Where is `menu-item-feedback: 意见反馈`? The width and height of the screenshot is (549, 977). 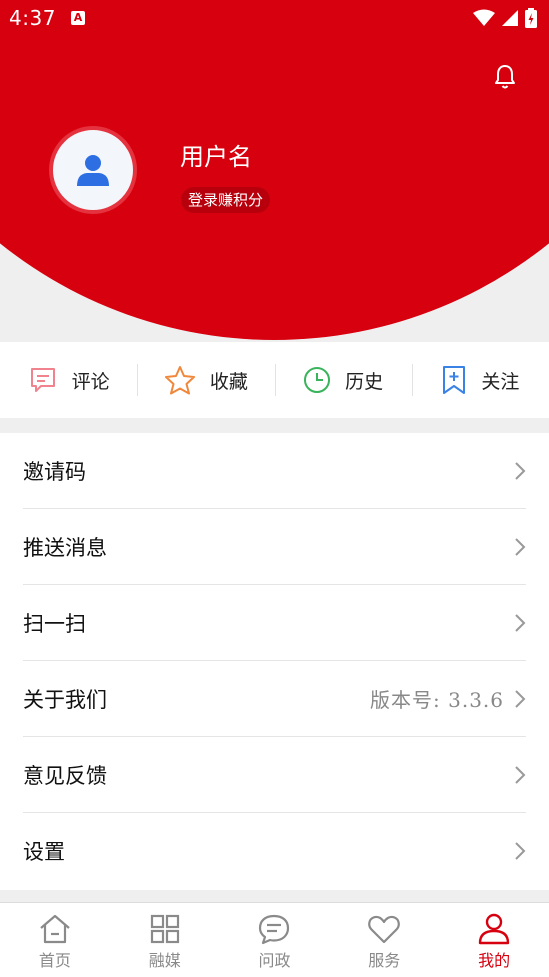
menu-item-feedback: 意见反馈 is located at coordinates (274, 775).